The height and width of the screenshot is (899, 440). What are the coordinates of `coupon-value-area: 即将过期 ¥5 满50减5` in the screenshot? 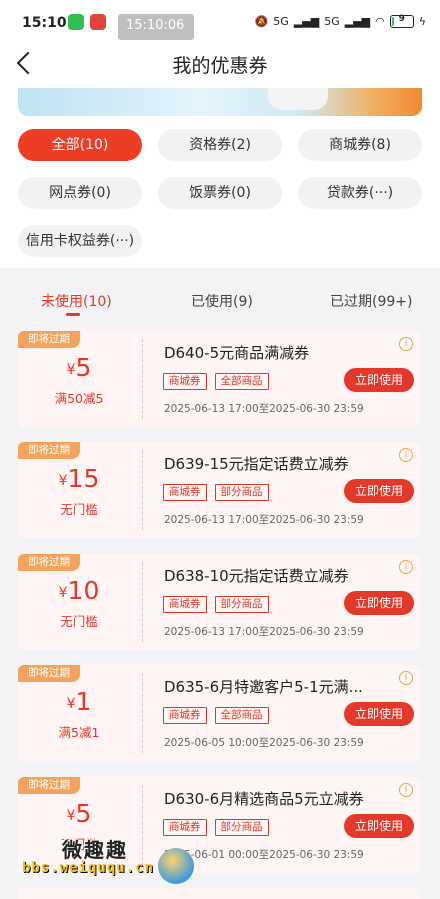 It's located at (79, 379).